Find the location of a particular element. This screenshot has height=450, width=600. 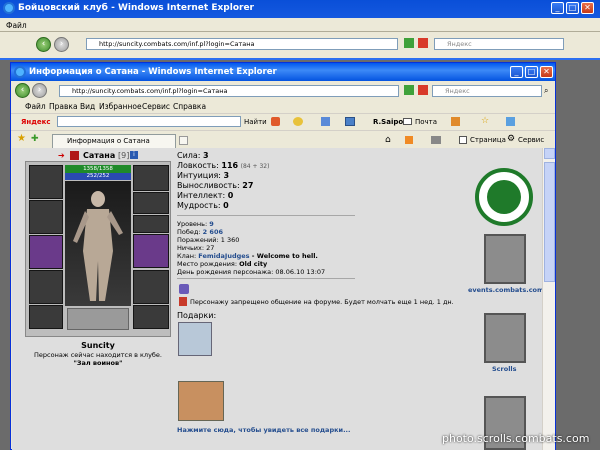

print-icon is located at coordinates (436, 140).